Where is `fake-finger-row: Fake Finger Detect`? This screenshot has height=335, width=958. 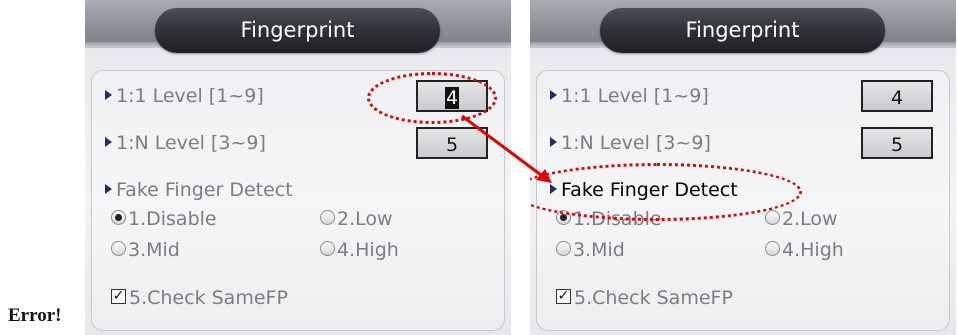 fake-finger-row: Fake Finger Detect is located at coordinates (199, 190).